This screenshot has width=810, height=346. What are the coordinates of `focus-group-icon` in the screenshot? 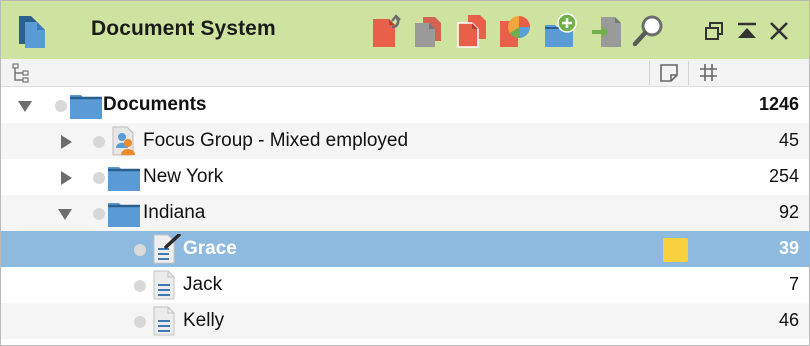 It's located at (123, 141).